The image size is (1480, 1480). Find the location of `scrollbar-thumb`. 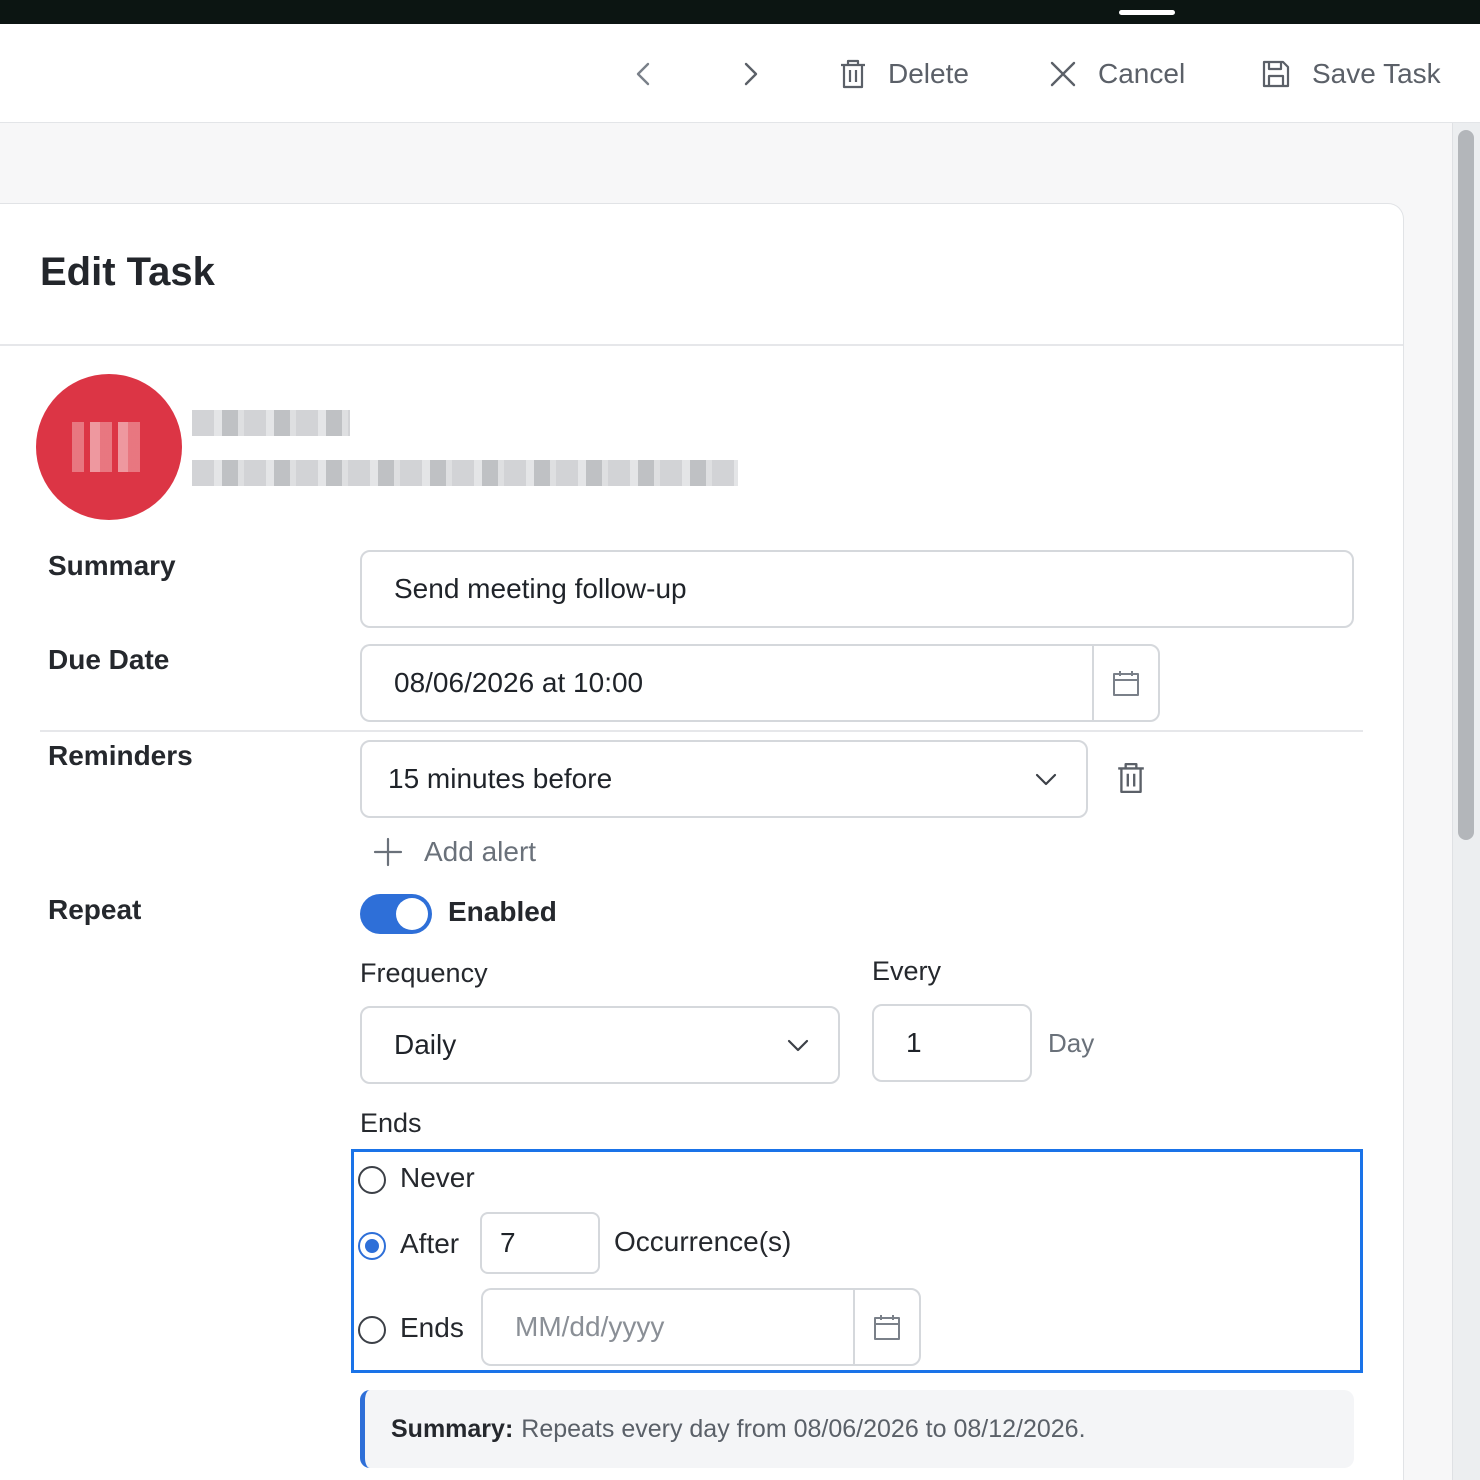

scrollbar-thumb is located at coordinates (1466, 485).